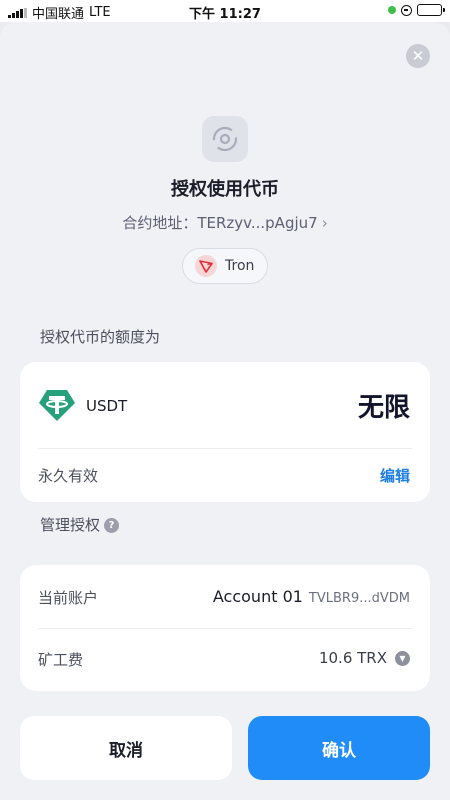  I want to click on cancel-button: 取消, so click(126, 748).